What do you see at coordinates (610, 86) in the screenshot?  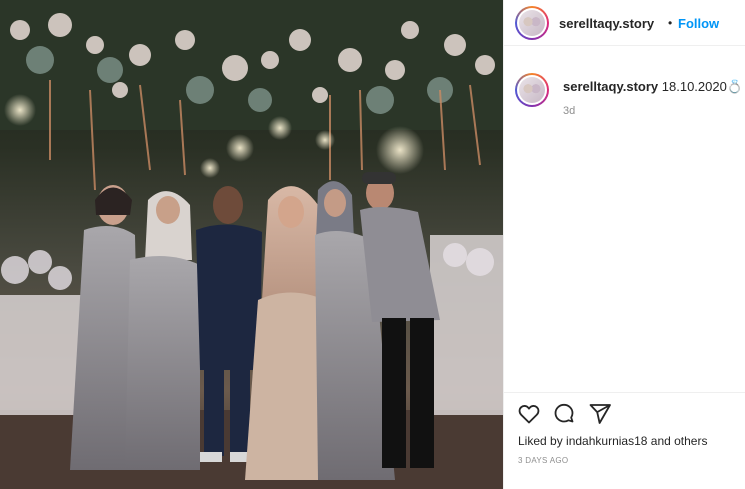 I see `caption-username: serelltaqy.story` at bounding box center [610, 86].